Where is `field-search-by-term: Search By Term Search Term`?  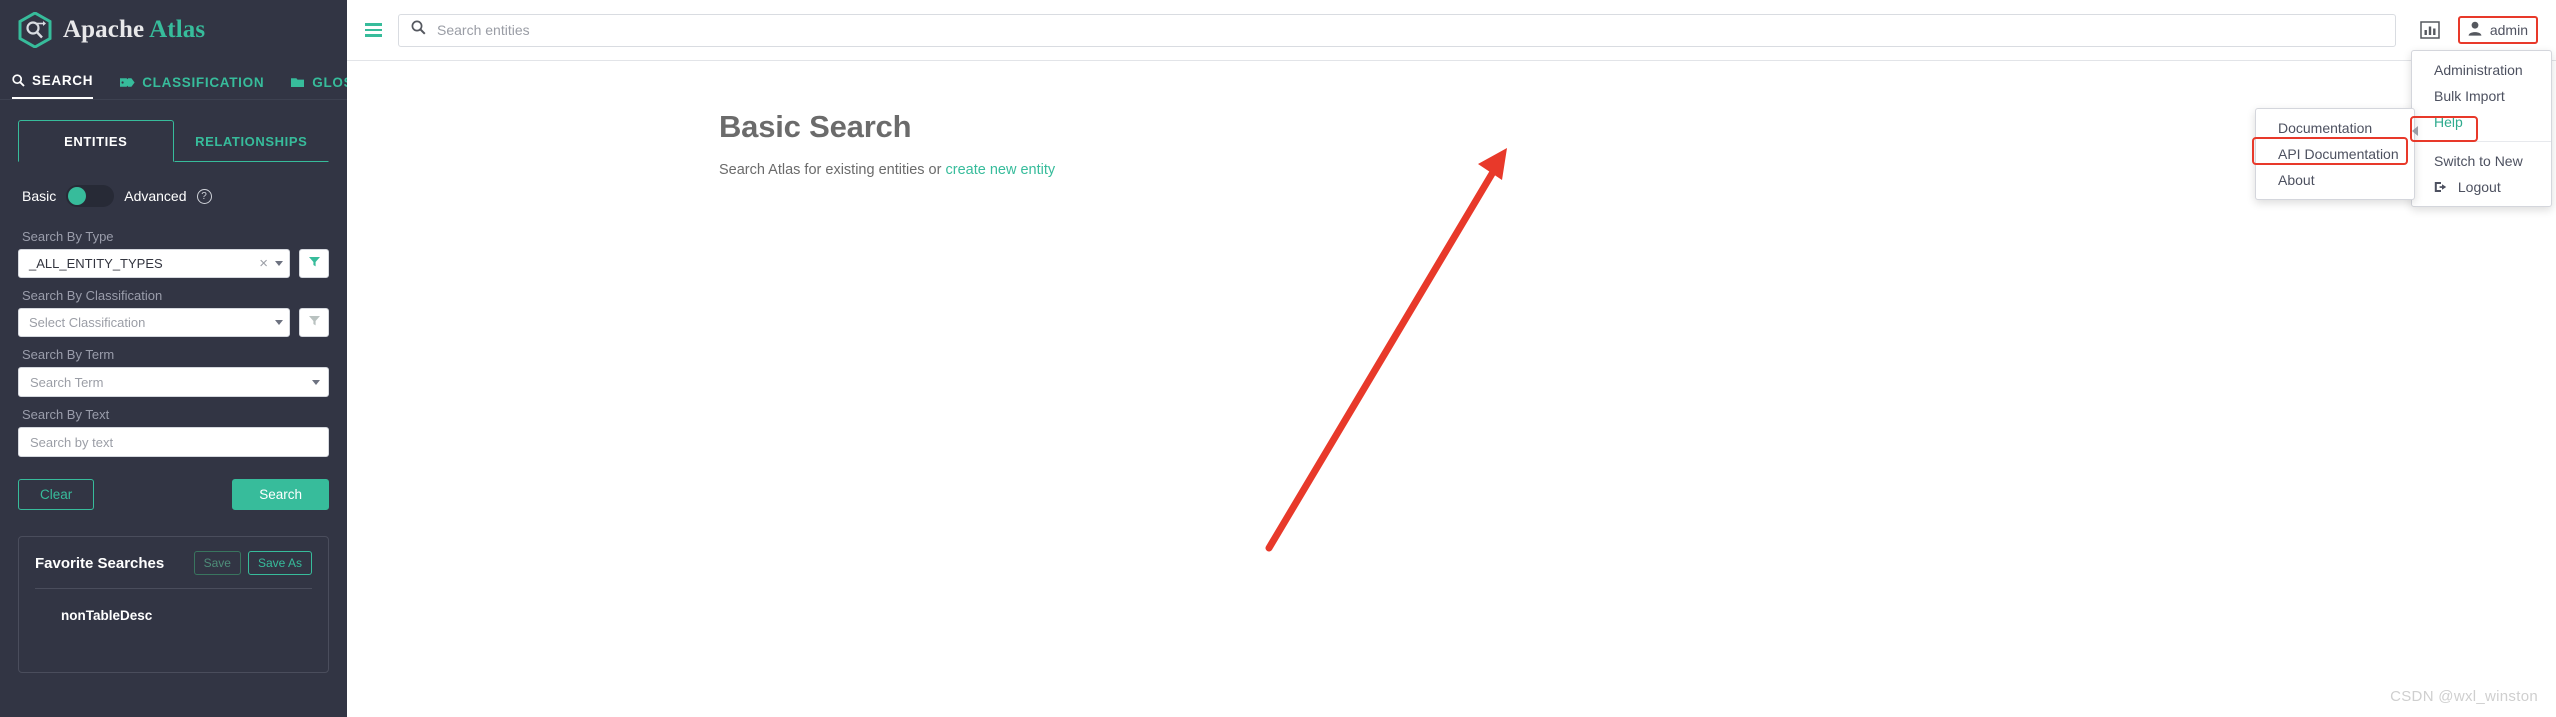
field-search-by-term: Search By Term Search Term is located at coordinates (173, 372).